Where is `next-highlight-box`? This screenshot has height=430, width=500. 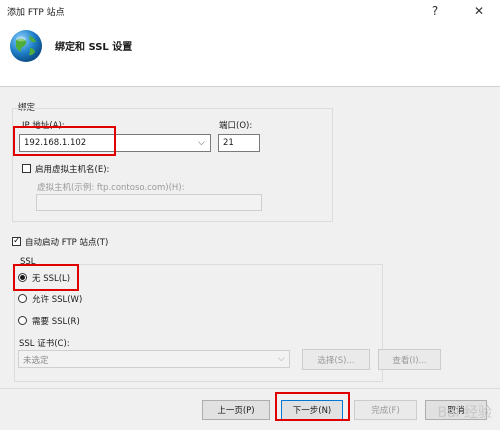
next-highlight-box is located at coordinates (312, 406).